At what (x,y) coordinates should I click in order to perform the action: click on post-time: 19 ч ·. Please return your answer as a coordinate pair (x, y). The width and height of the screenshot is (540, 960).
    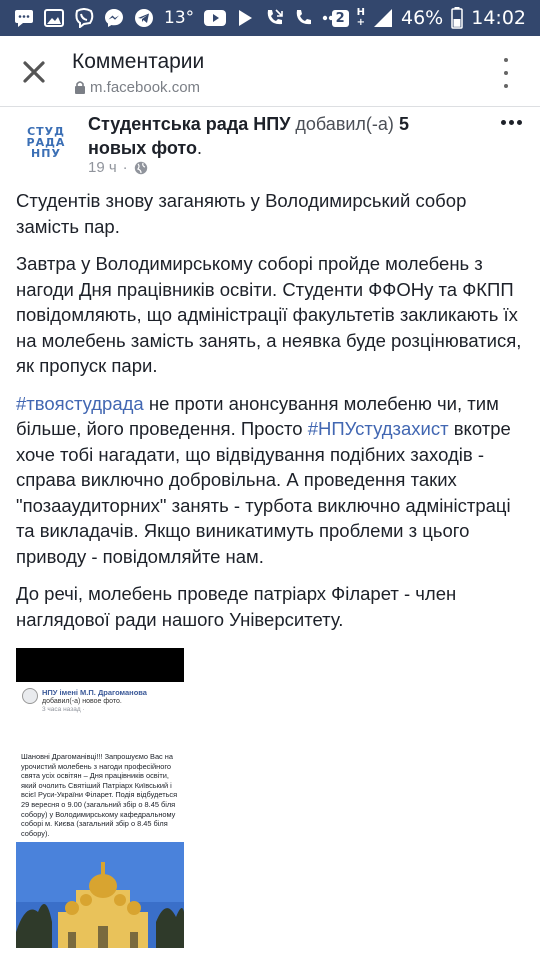
    Looking at the image, I should click on (118, 167).